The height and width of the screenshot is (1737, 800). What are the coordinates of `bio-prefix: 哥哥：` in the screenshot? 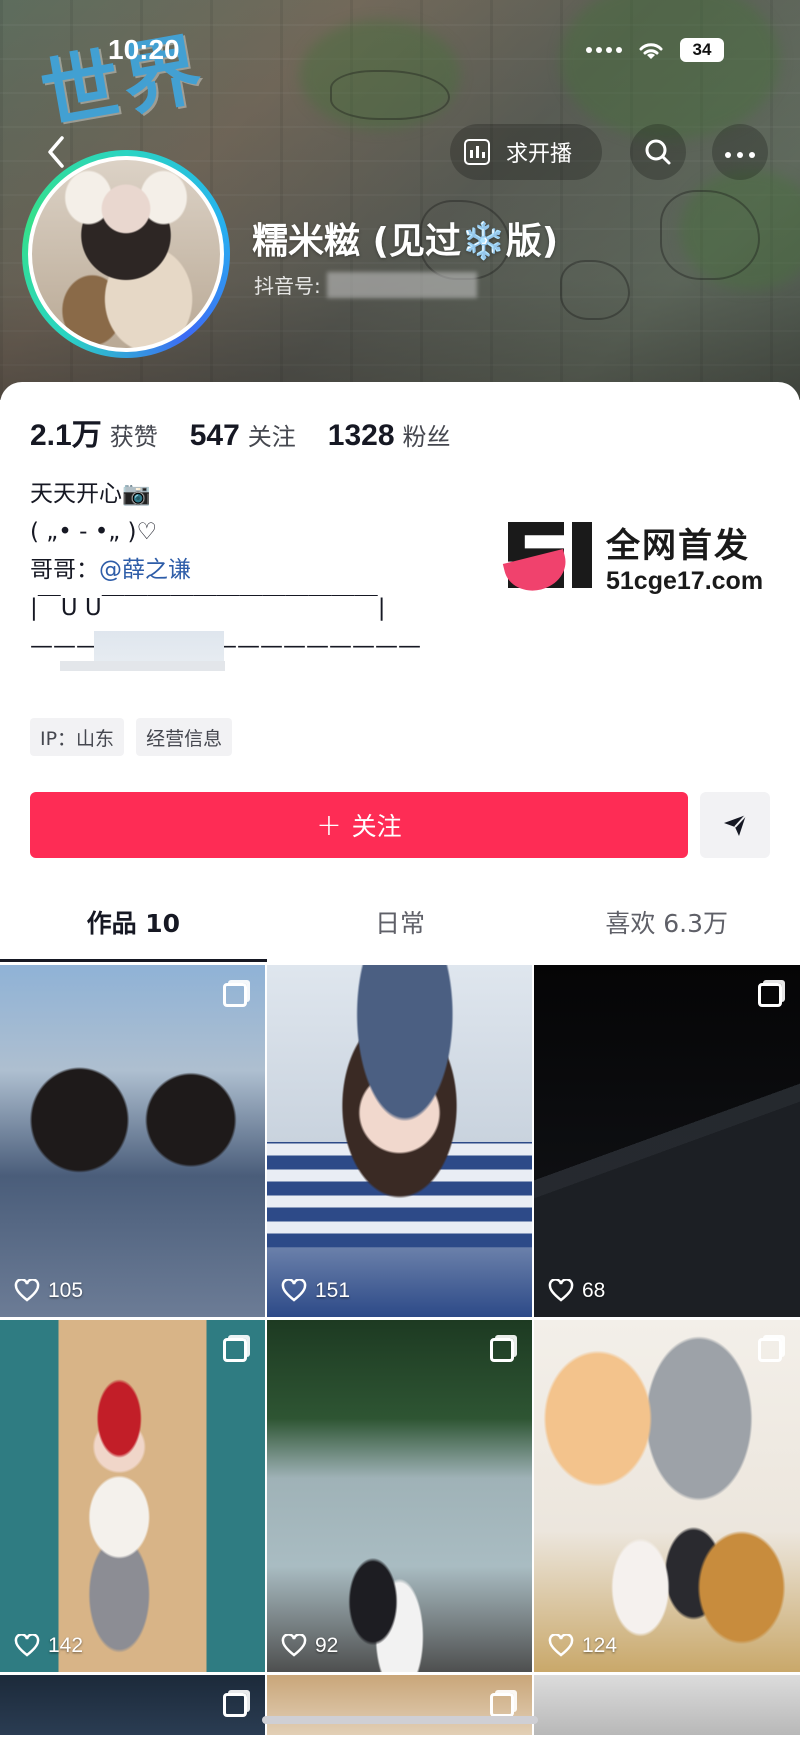 It's located at (64, 570).